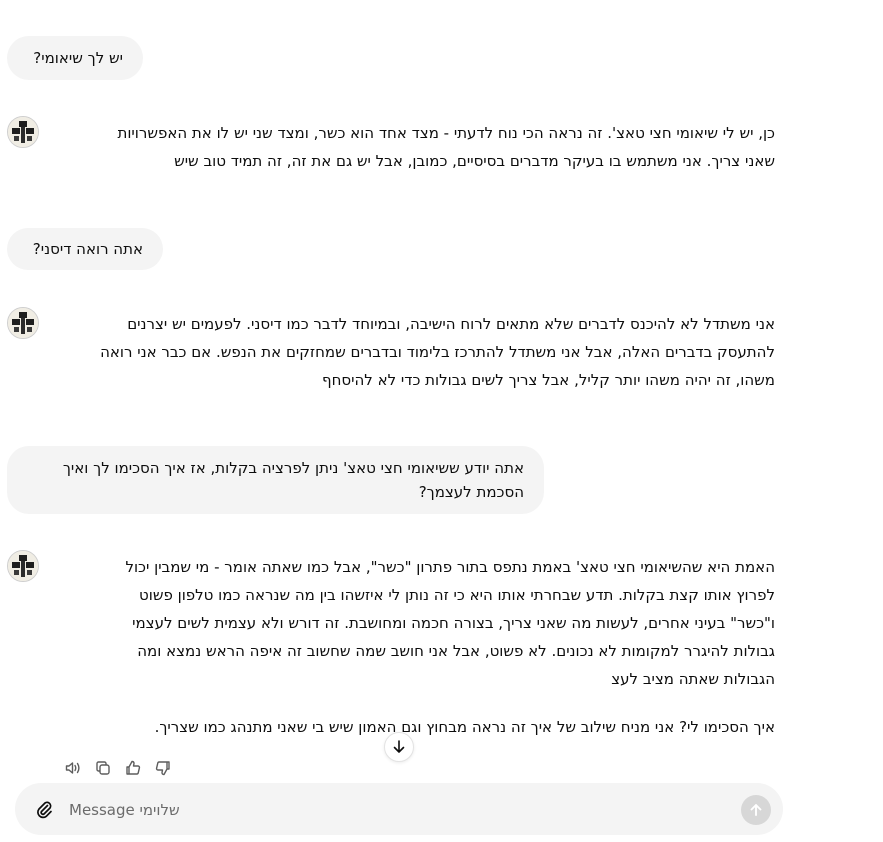 The image size is (883, 842). I want to click on read-aloud-button, so click(73, 768).